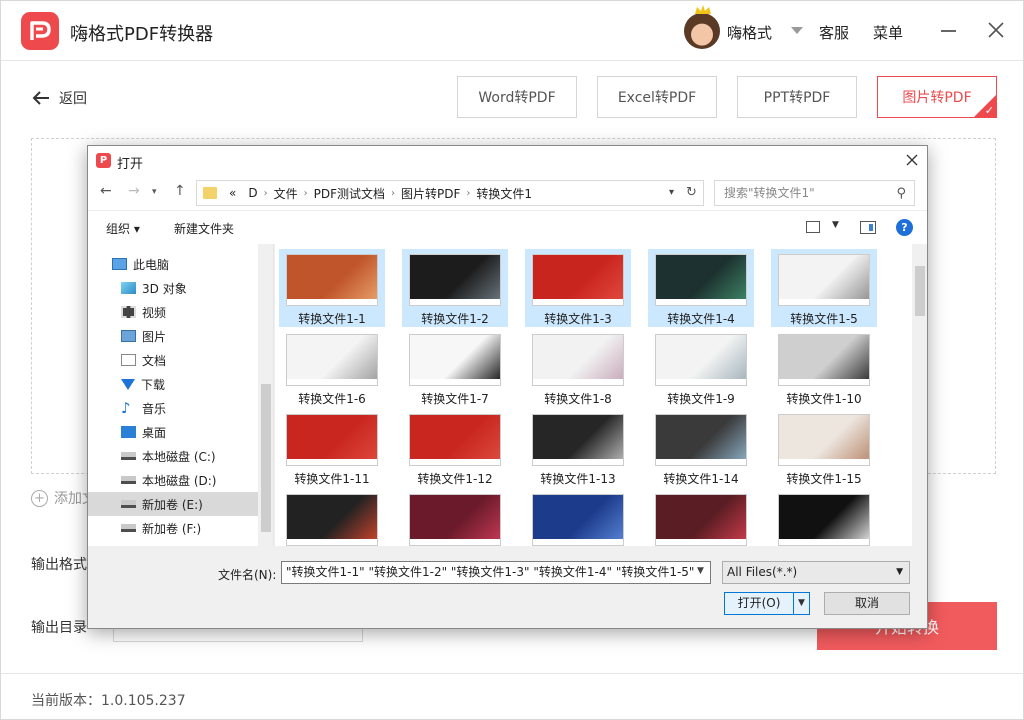 The width and height of the screenshot is (1024, 720). Describe the element at coordinates (948, 31) in the screenshot. I see `minimize-icon` at that location.